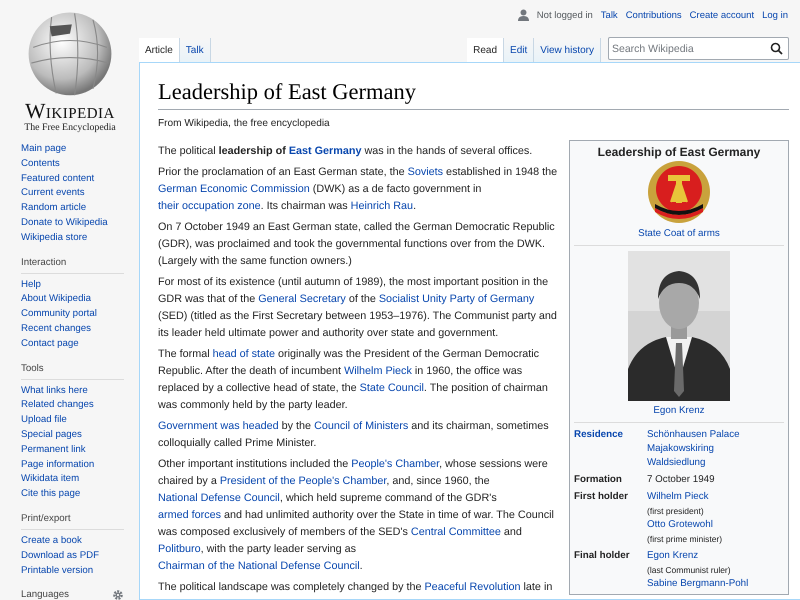 The width and height of the screenshot is (800, 600). What do you see at coordinates (472, 587) in the screenshot?
I see `inline-link: Peaceful Revolution` at bounding box center [472, 587].